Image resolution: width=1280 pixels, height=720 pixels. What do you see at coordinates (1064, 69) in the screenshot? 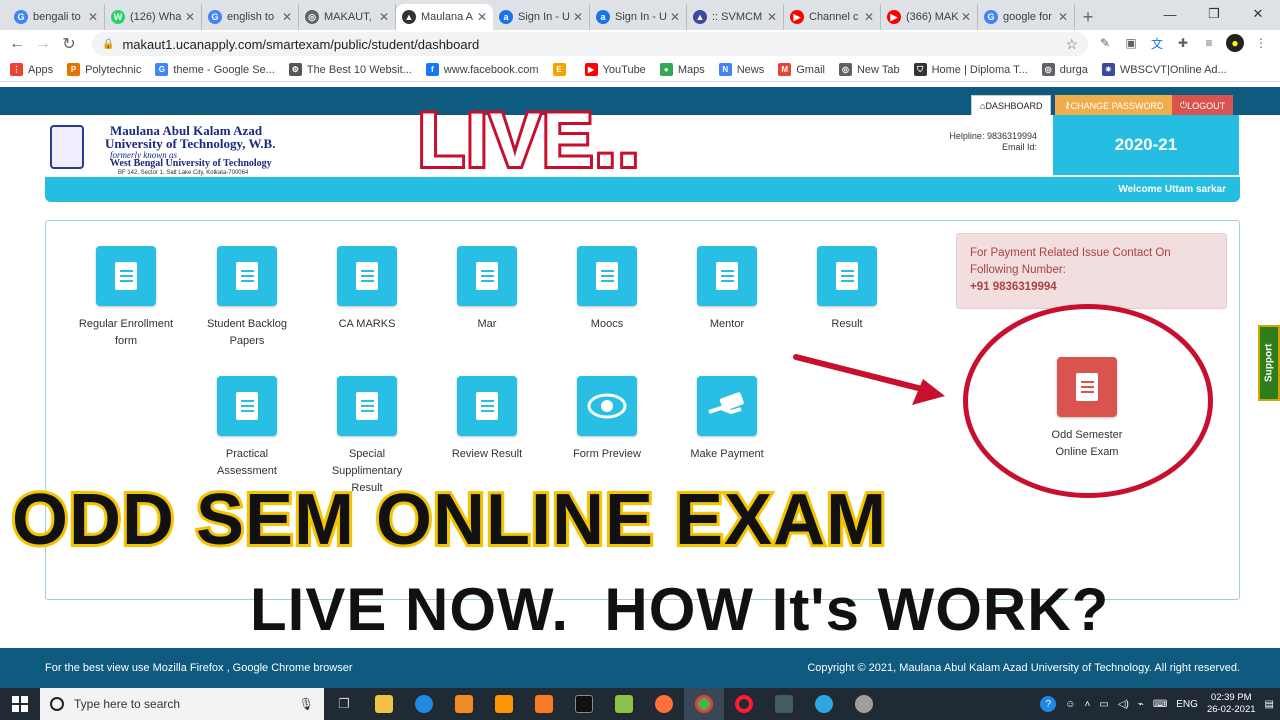
I see `bookmark-item: ◎ durga` at bounding box center [1064, 69].